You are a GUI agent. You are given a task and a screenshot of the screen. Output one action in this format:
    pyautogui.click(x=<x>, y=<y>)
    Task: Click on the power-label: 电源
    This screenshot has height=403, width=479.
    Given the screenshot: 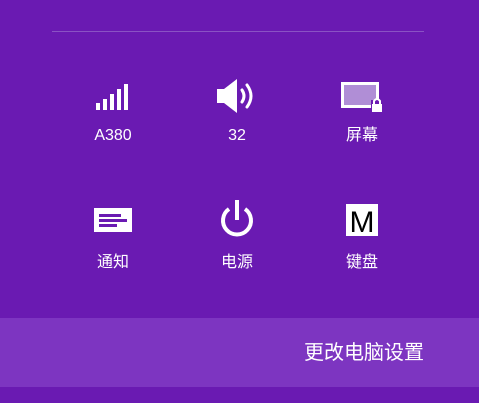 What is the action you would take?
    pyautogui.click(x=236, y=262)
    